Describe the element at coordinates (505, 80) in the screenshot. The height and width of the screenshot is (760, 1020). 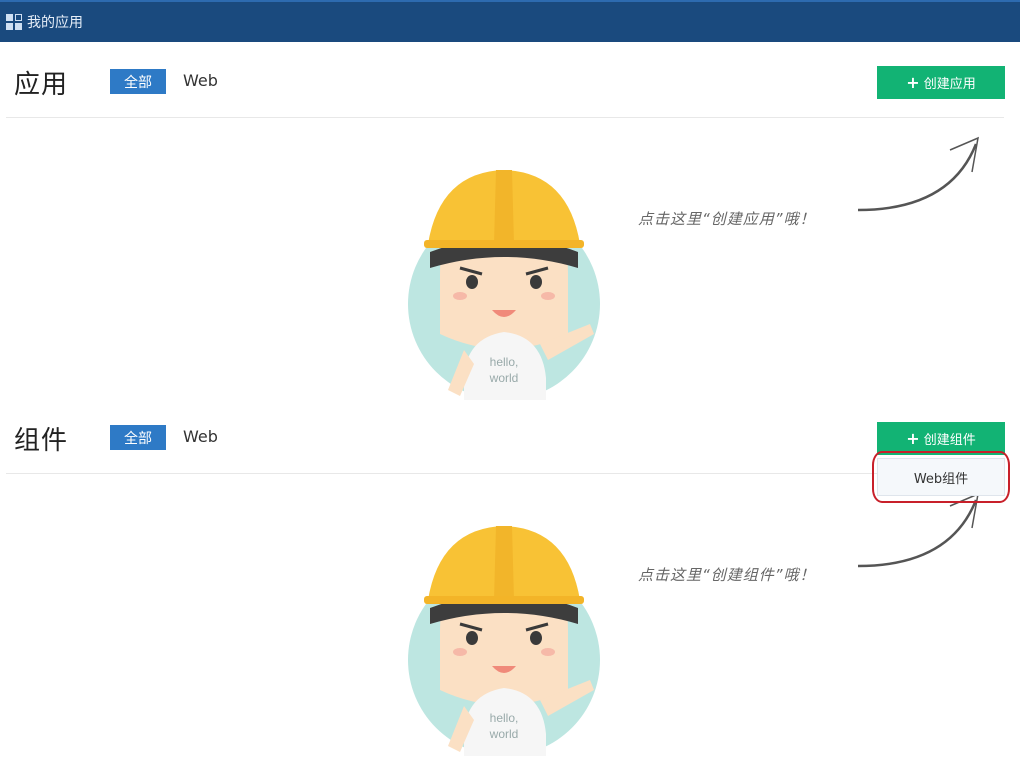
I see `apps-section-header: 应用 全部 Web + 创建应用` at that location.